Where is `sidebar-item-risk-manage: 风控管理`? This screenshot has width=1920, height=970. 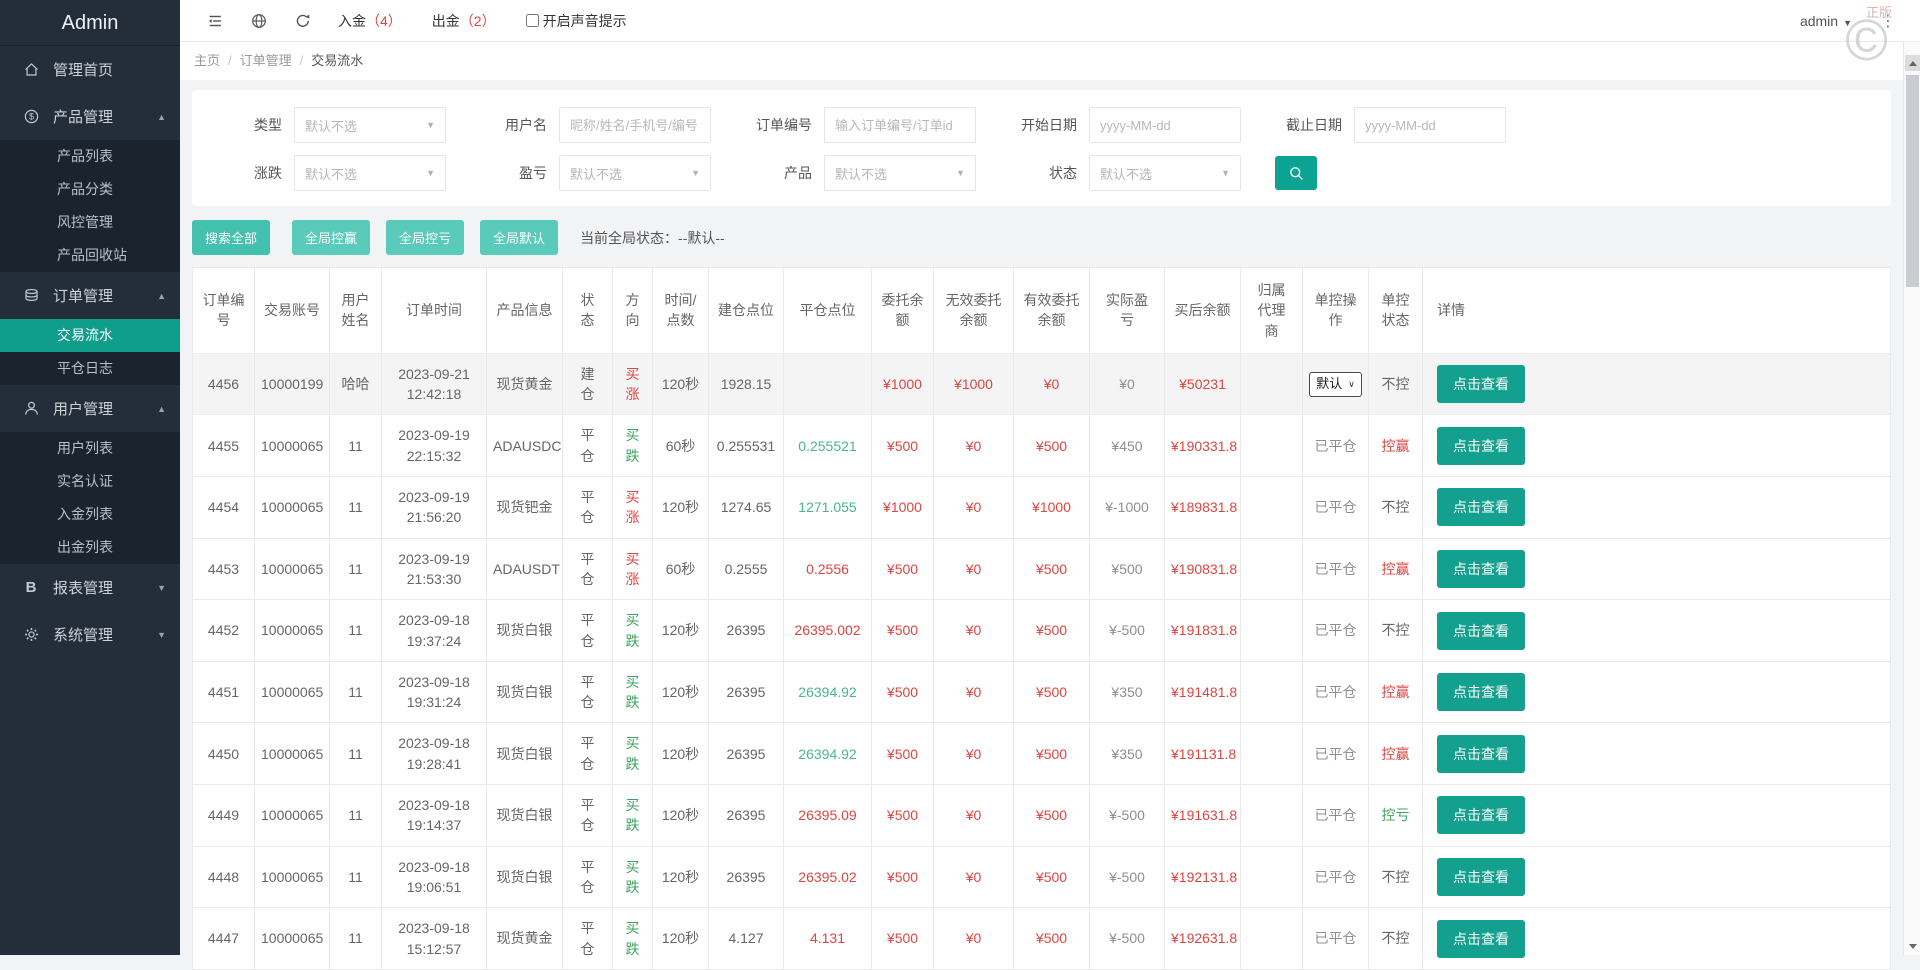
sidebar-item-risk-manage: 风控管理 is located at coordinates (90, 222).